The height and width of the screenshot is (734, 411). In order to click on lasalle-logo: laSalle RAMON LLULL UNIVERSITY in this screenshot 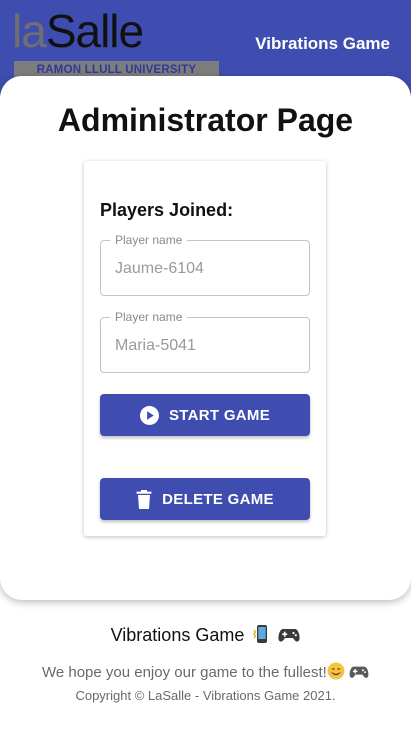, I will do `click(116, 43)`.